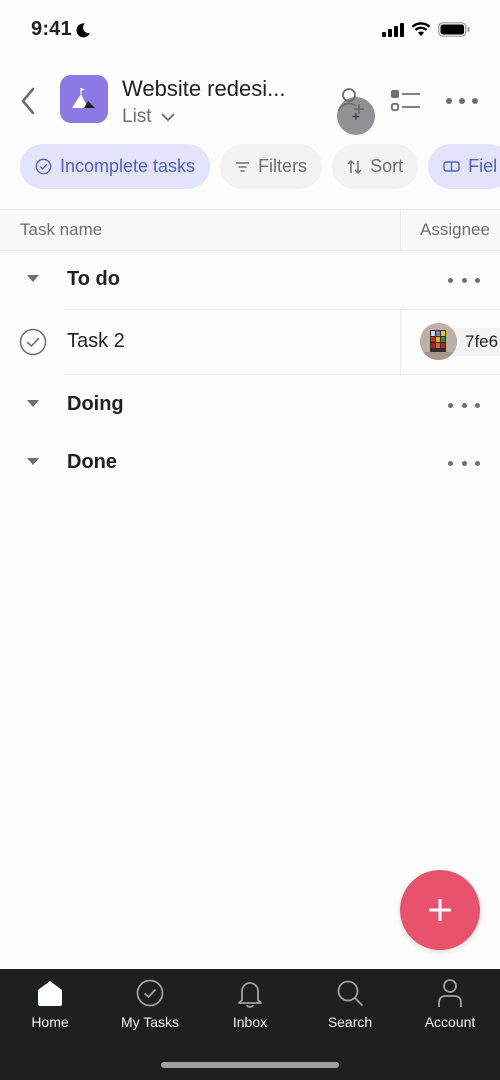 The image size is (500, 1080). I want to click on assignee-name: 7fe6, so click(476, 341).